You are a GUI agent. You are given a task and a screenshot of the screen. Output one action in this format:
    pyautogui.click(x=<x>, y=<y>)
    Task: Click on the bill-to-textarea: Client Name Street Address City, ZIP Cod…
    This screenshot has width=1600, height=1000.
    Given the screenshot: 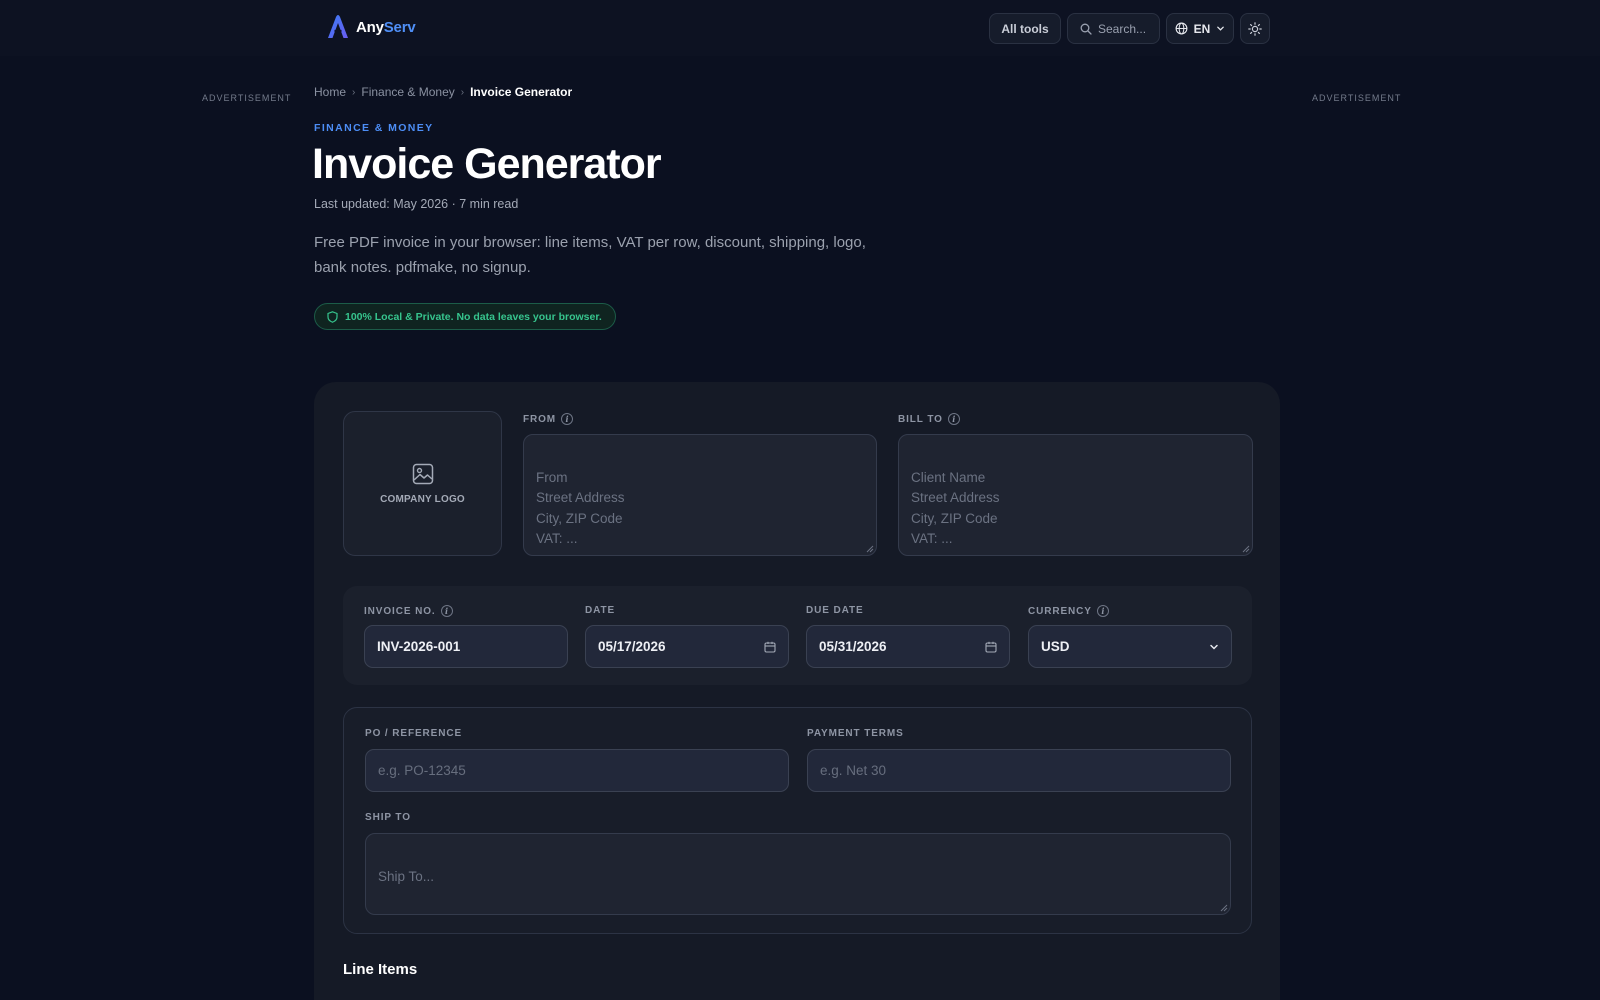 What is the action you would take?
    pyautogui.click(x=1075, y=495)
    